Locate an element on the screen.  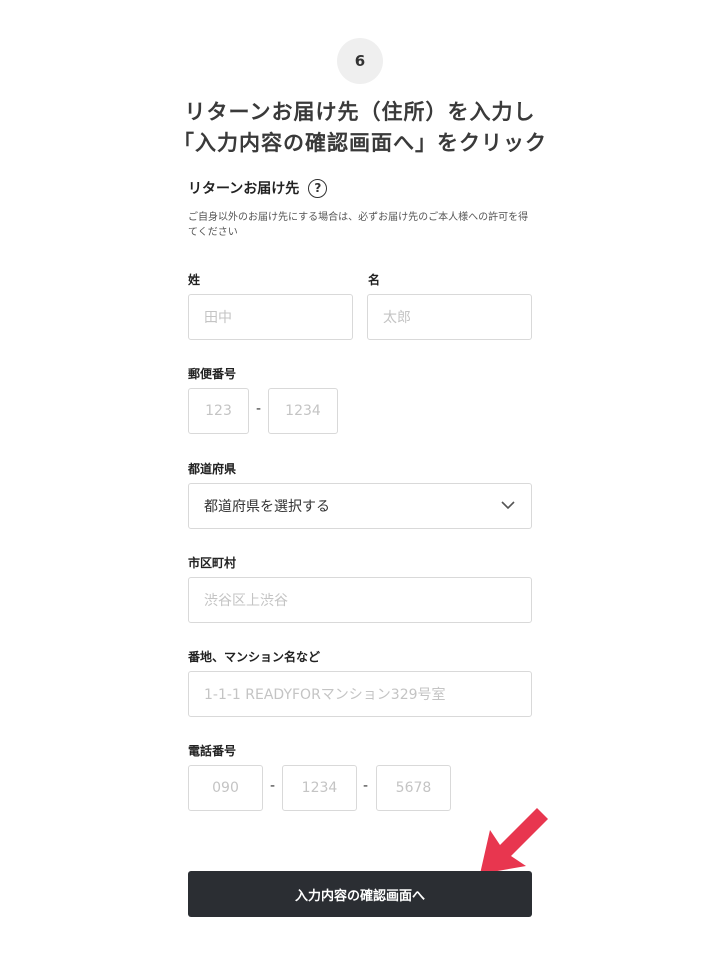
question-circle-icon: ? is located at coordinates (318, 188).